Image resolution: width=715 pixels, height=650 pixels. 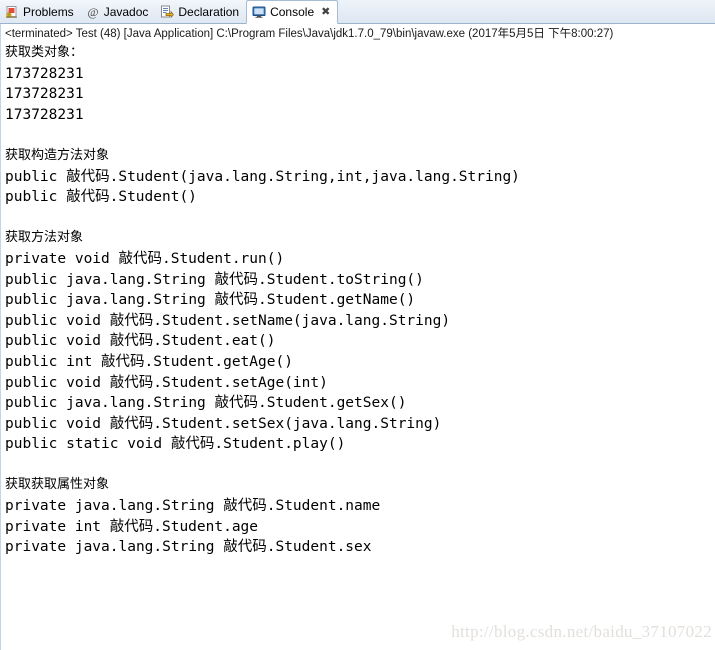 What do you see at coordinates (44, 52) in the screenshot?
I see `console-section-header: 获取类对象：` at bounding box center [44, 52].